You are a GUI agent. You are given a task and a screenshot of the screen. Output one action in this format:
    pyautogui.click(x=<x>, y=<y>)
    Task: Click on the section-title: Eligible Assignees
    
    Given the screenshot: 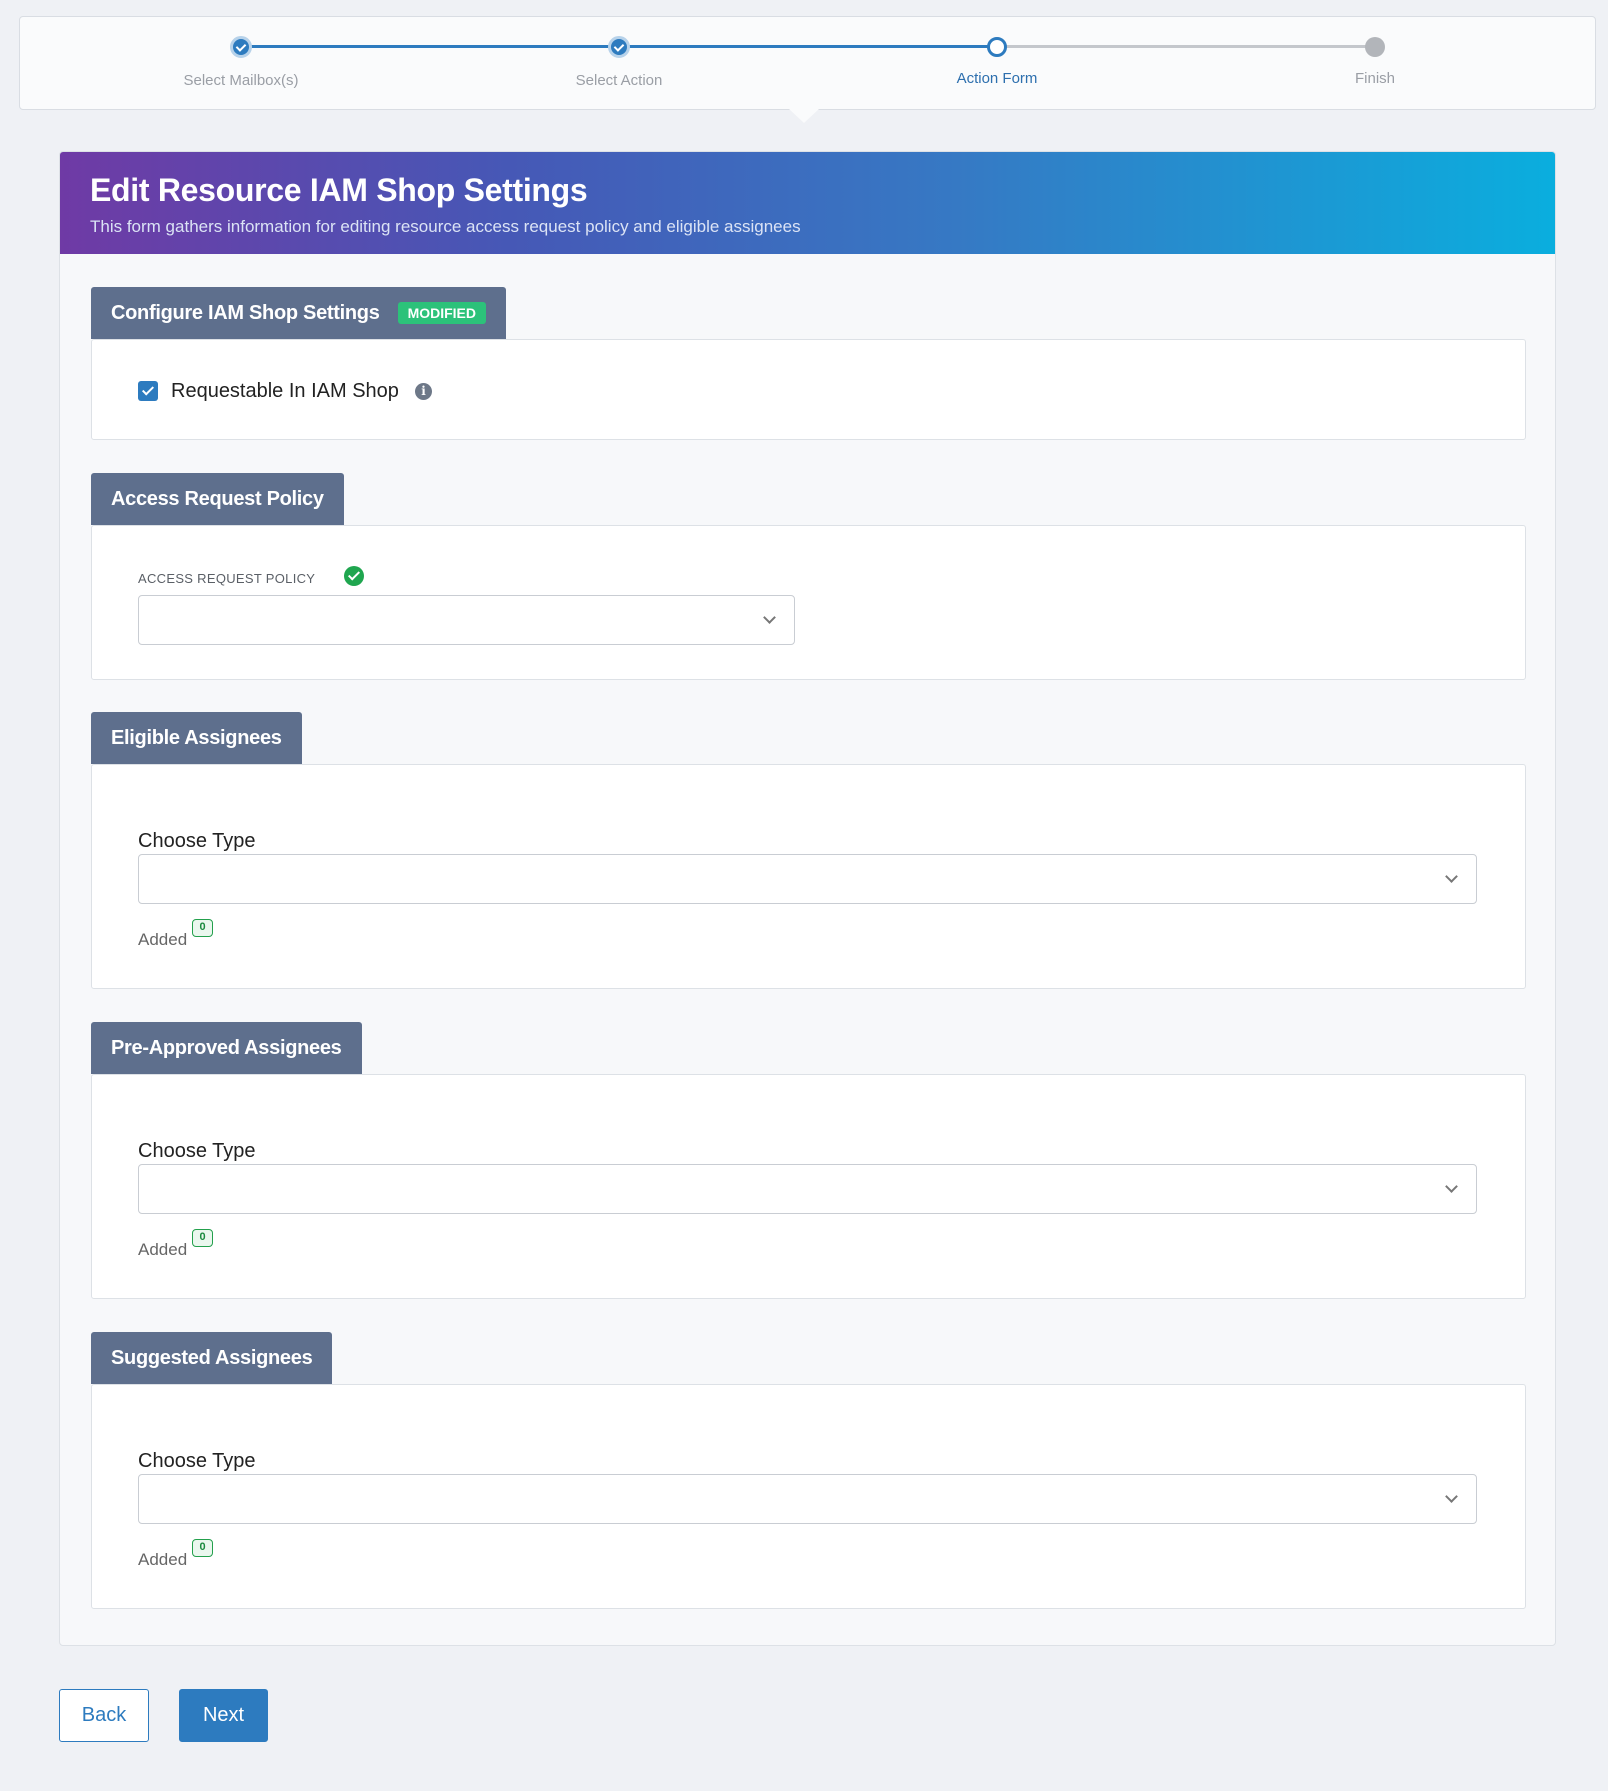 What is the action you would take?
    pyautogui.click(x=196, y=737)
    